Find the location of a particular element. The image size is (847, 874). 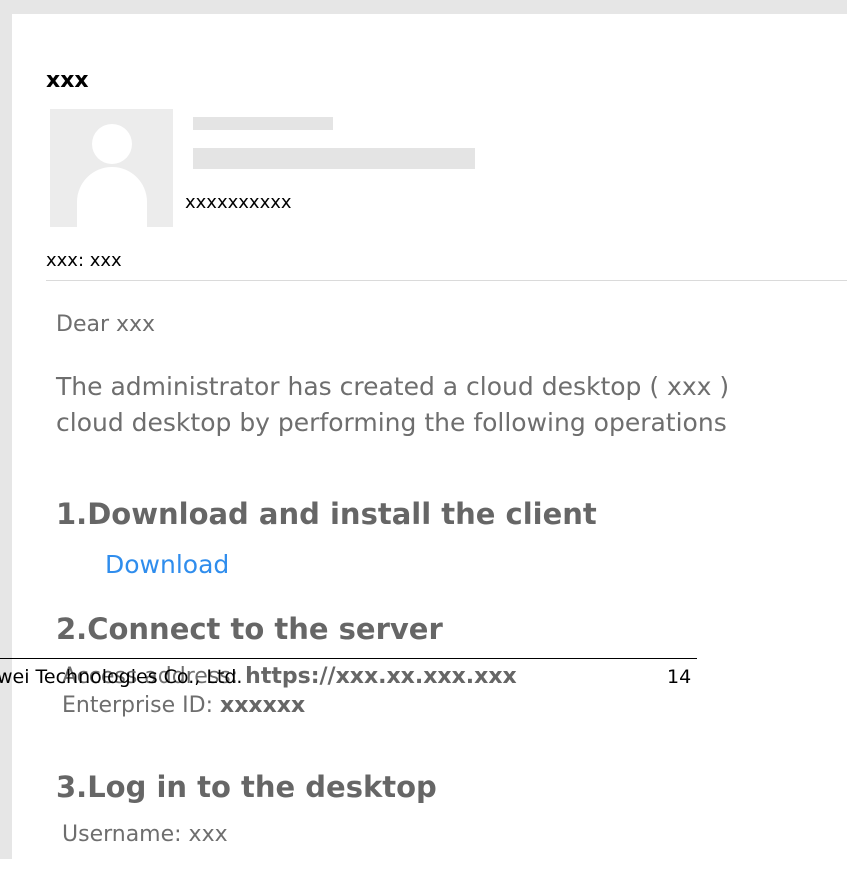

recipient-line: xxx is located at coordinates (84, 260).